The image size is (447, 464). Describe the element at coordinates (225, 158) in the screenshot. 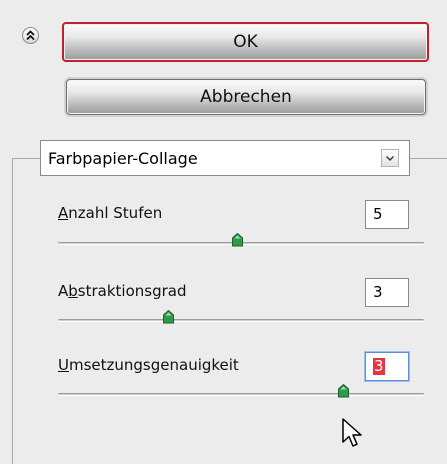

I see `filter-select: Farbpapier-Collage` at that location.